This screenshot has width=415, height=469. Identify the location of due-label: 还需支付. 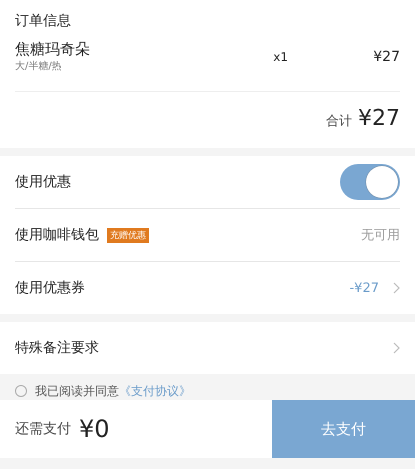
(43, 429).